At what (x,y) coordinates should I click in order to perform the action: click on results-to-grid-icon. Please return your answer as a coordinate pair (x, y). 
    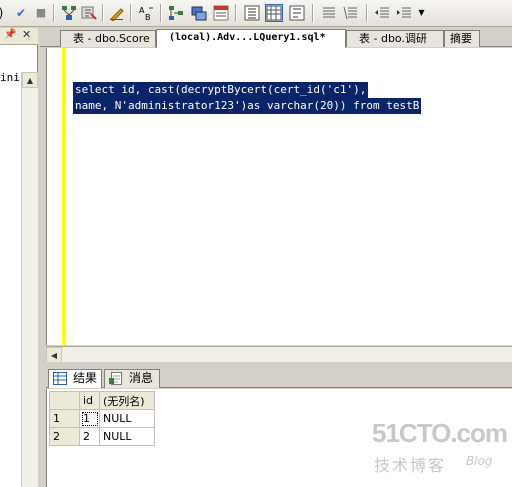
    Looking at the image, I should click on (252, 13).